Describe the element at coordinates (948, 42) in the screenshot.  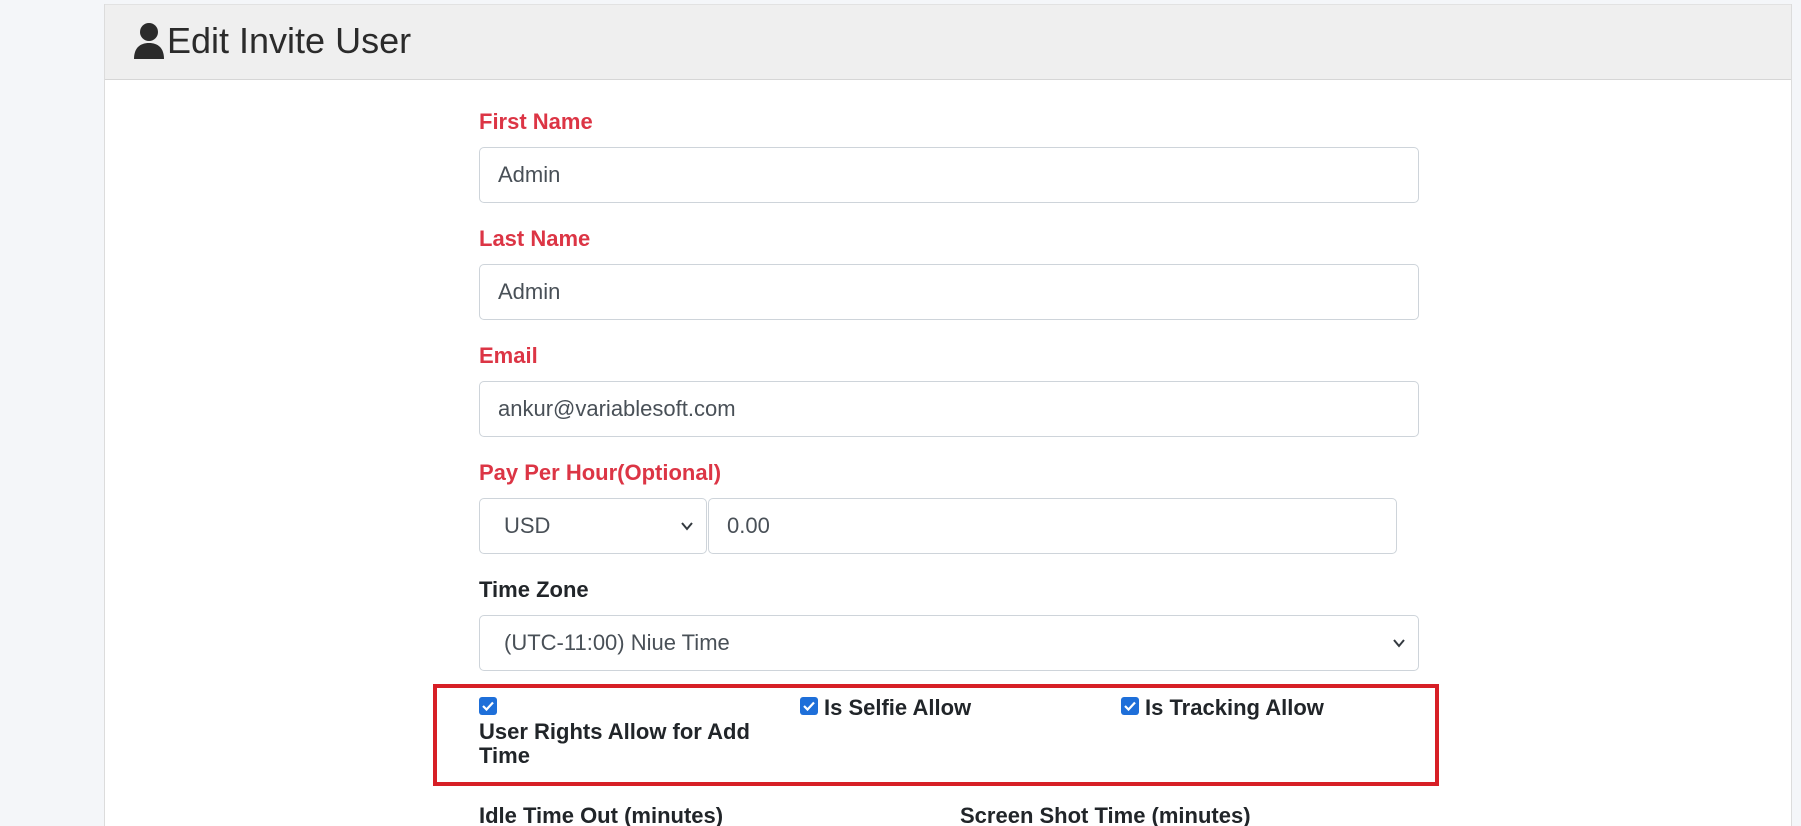
I see `card-header: Edit Invite User` at that location.